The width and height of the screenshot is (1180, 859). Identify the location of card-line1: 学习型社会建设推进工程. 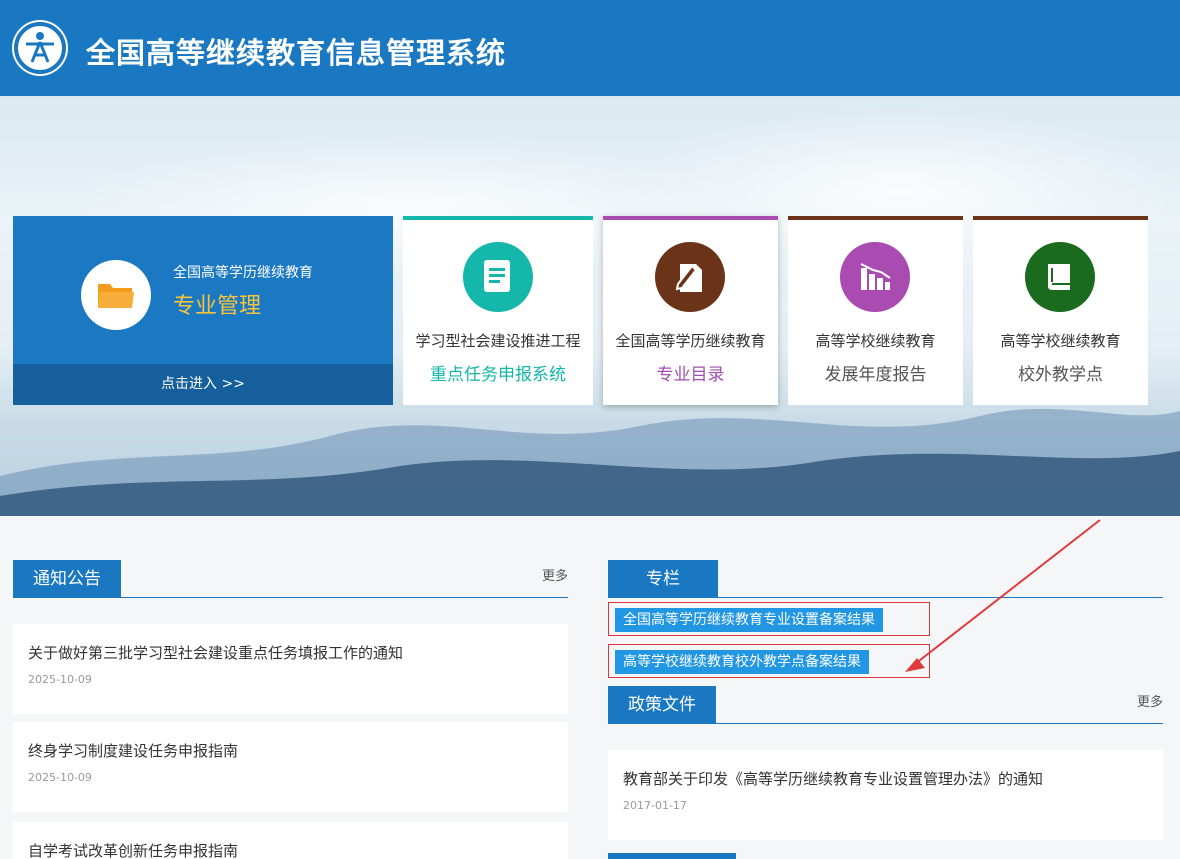
(498, 341).